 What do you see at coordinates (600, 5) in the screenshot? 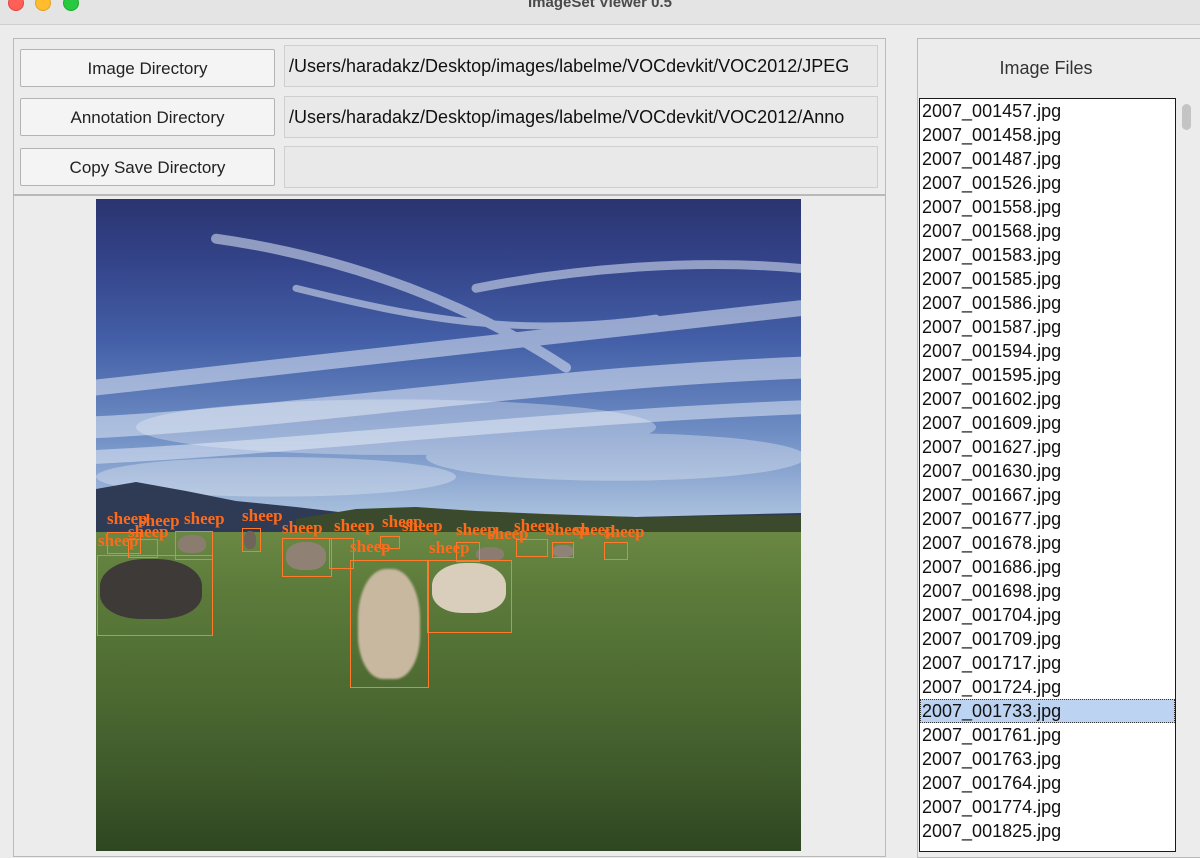
I see `window-title: ImageSet Viewer 0.5` at bounding box center [600, 5].